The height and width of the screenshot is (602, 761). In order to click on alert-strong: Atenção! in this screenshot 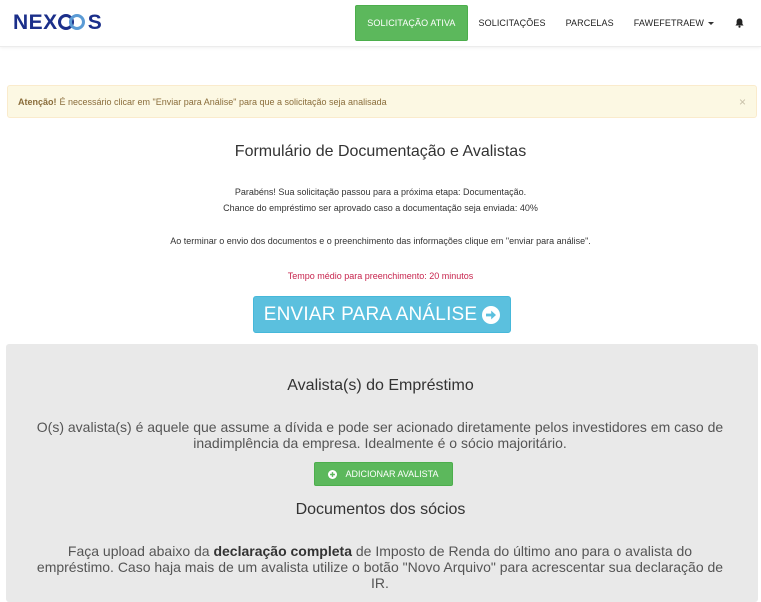, I will do `click(37, 101)`.